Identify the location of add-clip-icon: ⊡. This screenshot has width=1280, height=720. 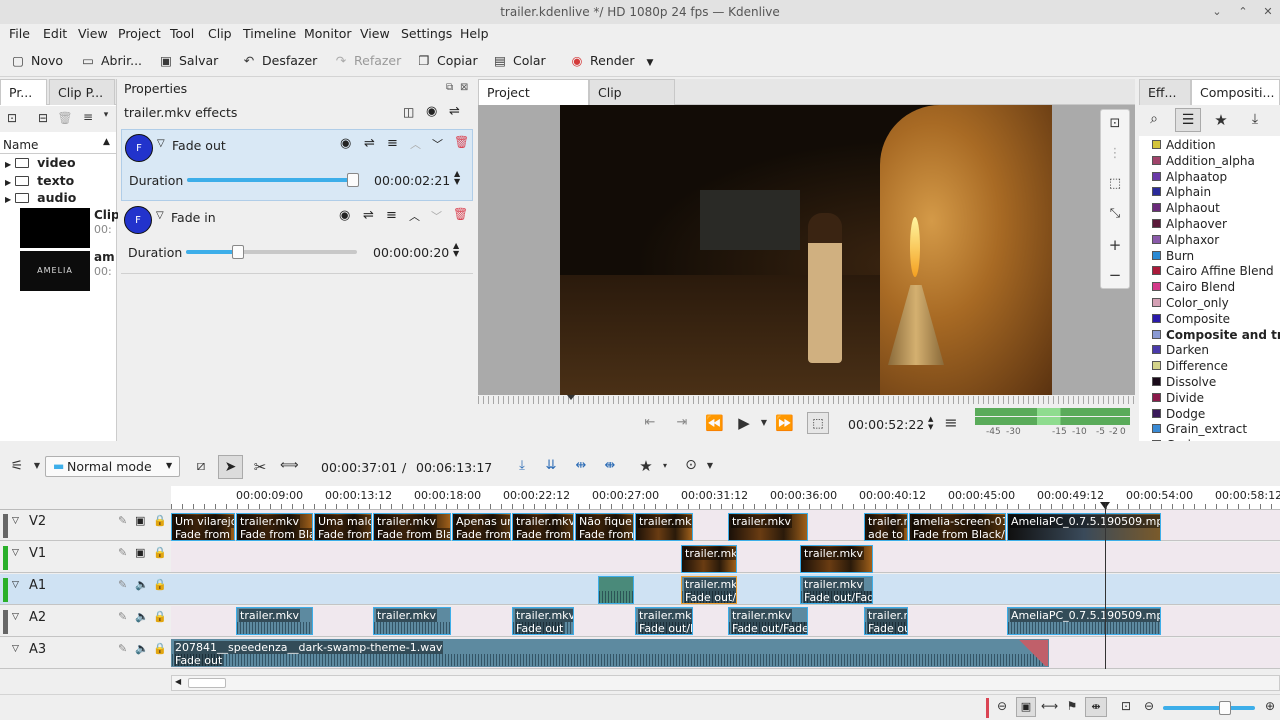
(12, 118).